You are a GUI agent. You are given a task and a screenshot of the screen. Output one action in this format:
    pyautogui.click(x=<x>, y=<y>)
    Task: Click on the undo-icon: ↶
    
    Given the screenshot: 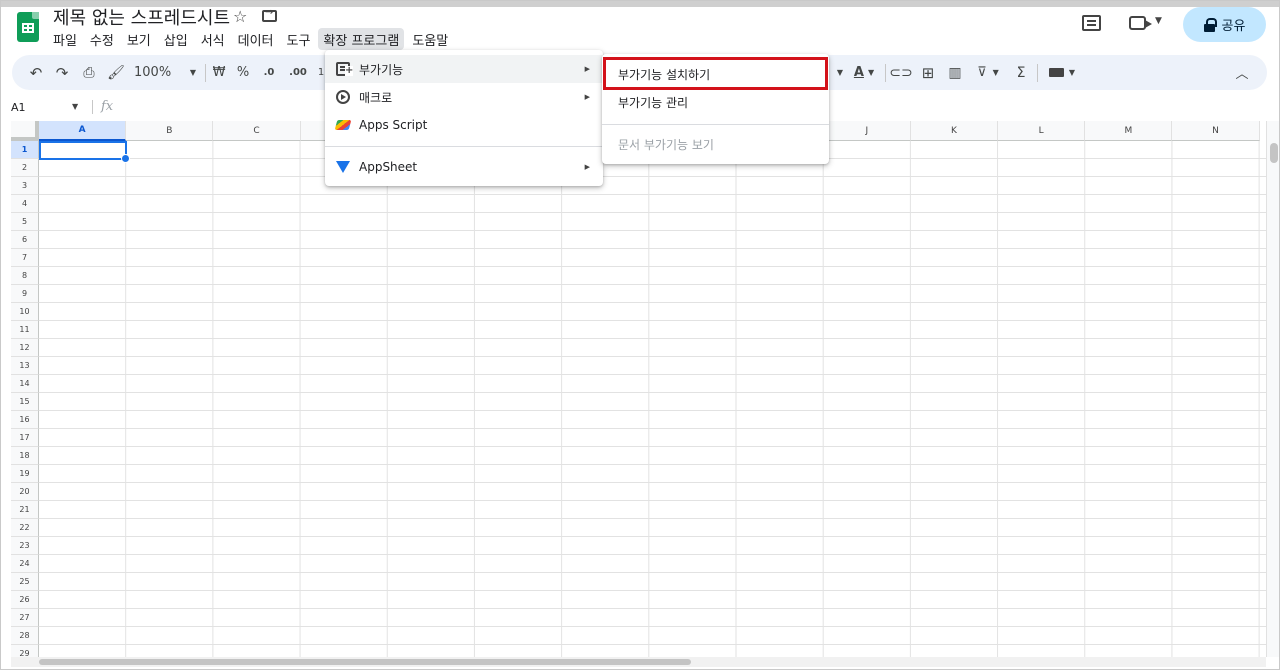 What is the action you would take?
    pyautogui.click(x=36, y=72)
    